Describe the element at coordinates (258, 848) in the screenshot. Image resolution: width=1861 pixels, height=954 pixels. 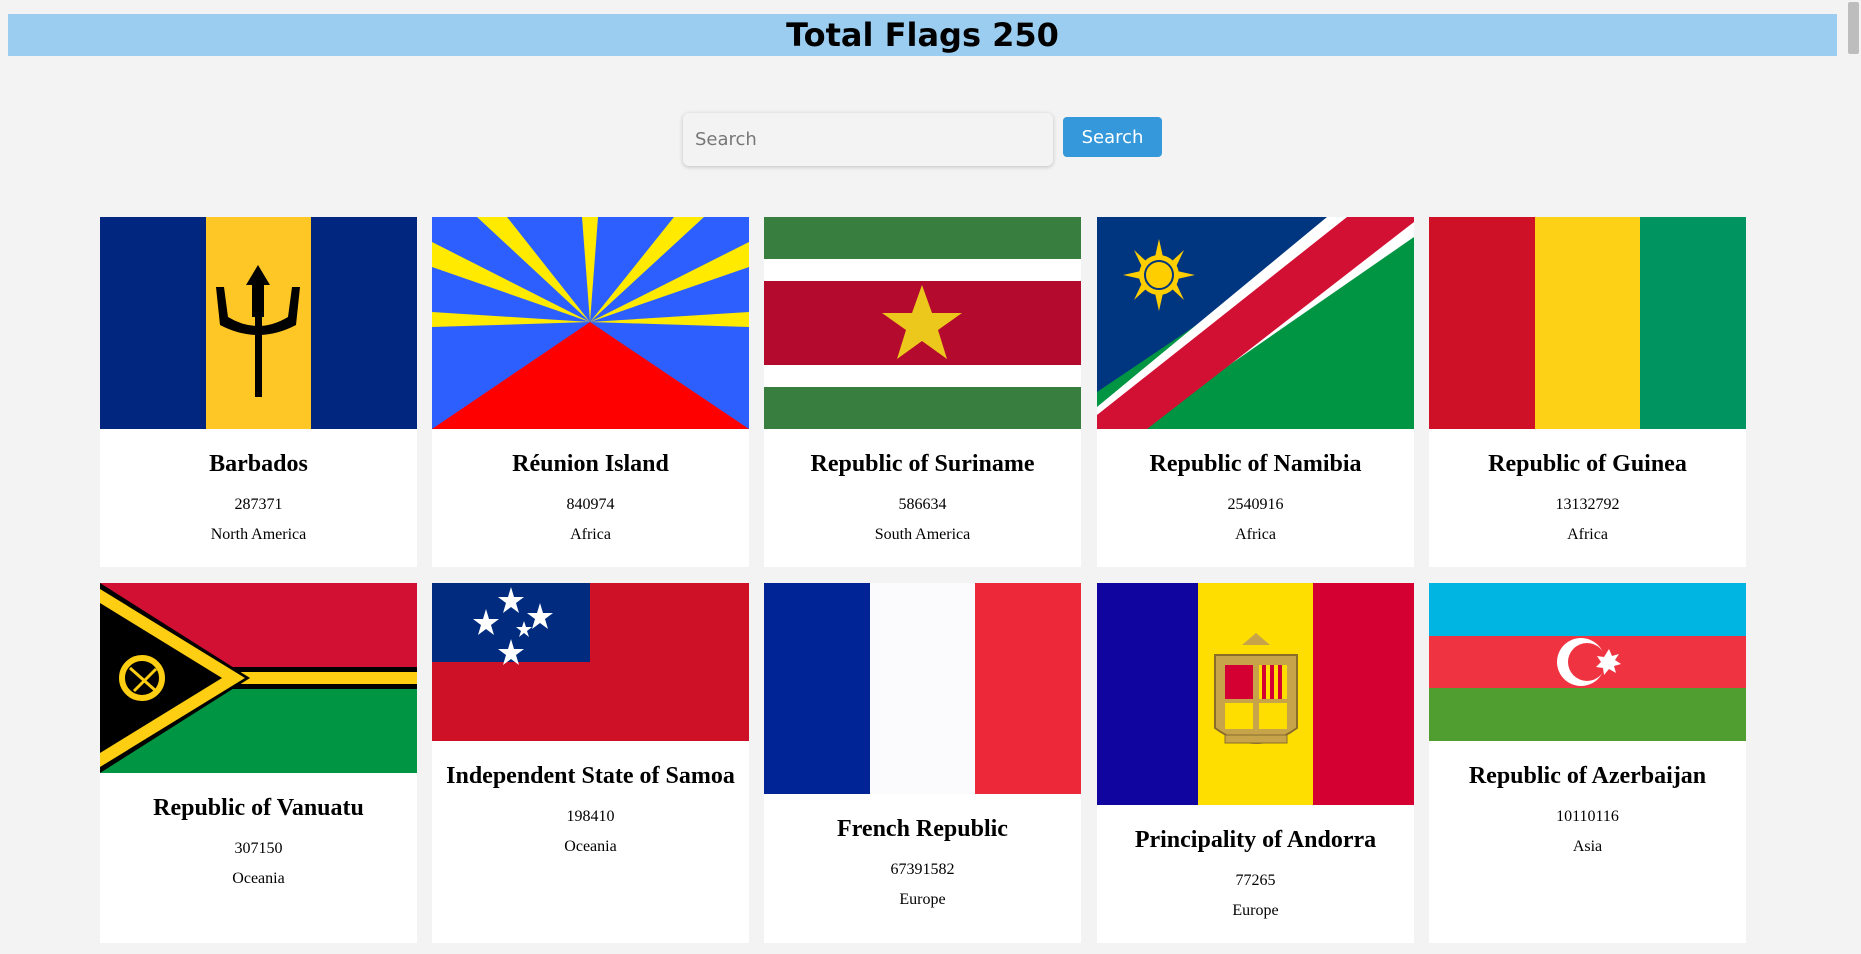
I see `country-population: 307150` at that location.